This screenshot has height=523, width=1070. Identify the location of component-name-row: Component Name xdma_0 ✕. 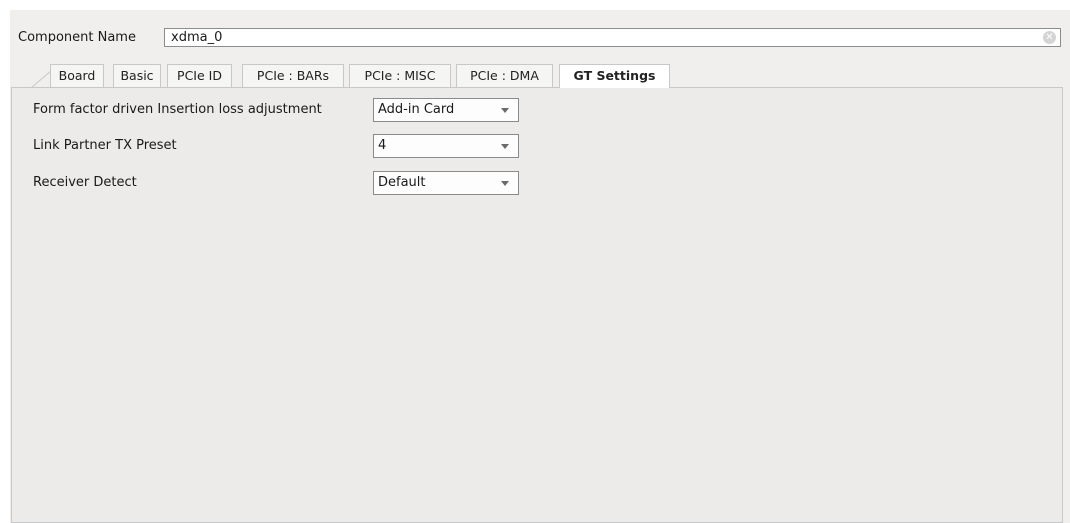
(540, 36).